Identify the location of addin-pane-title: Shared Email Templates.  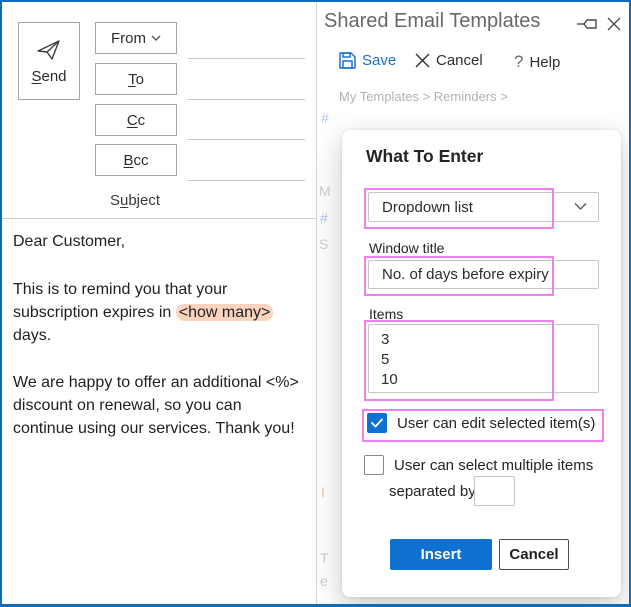
(432, 21).